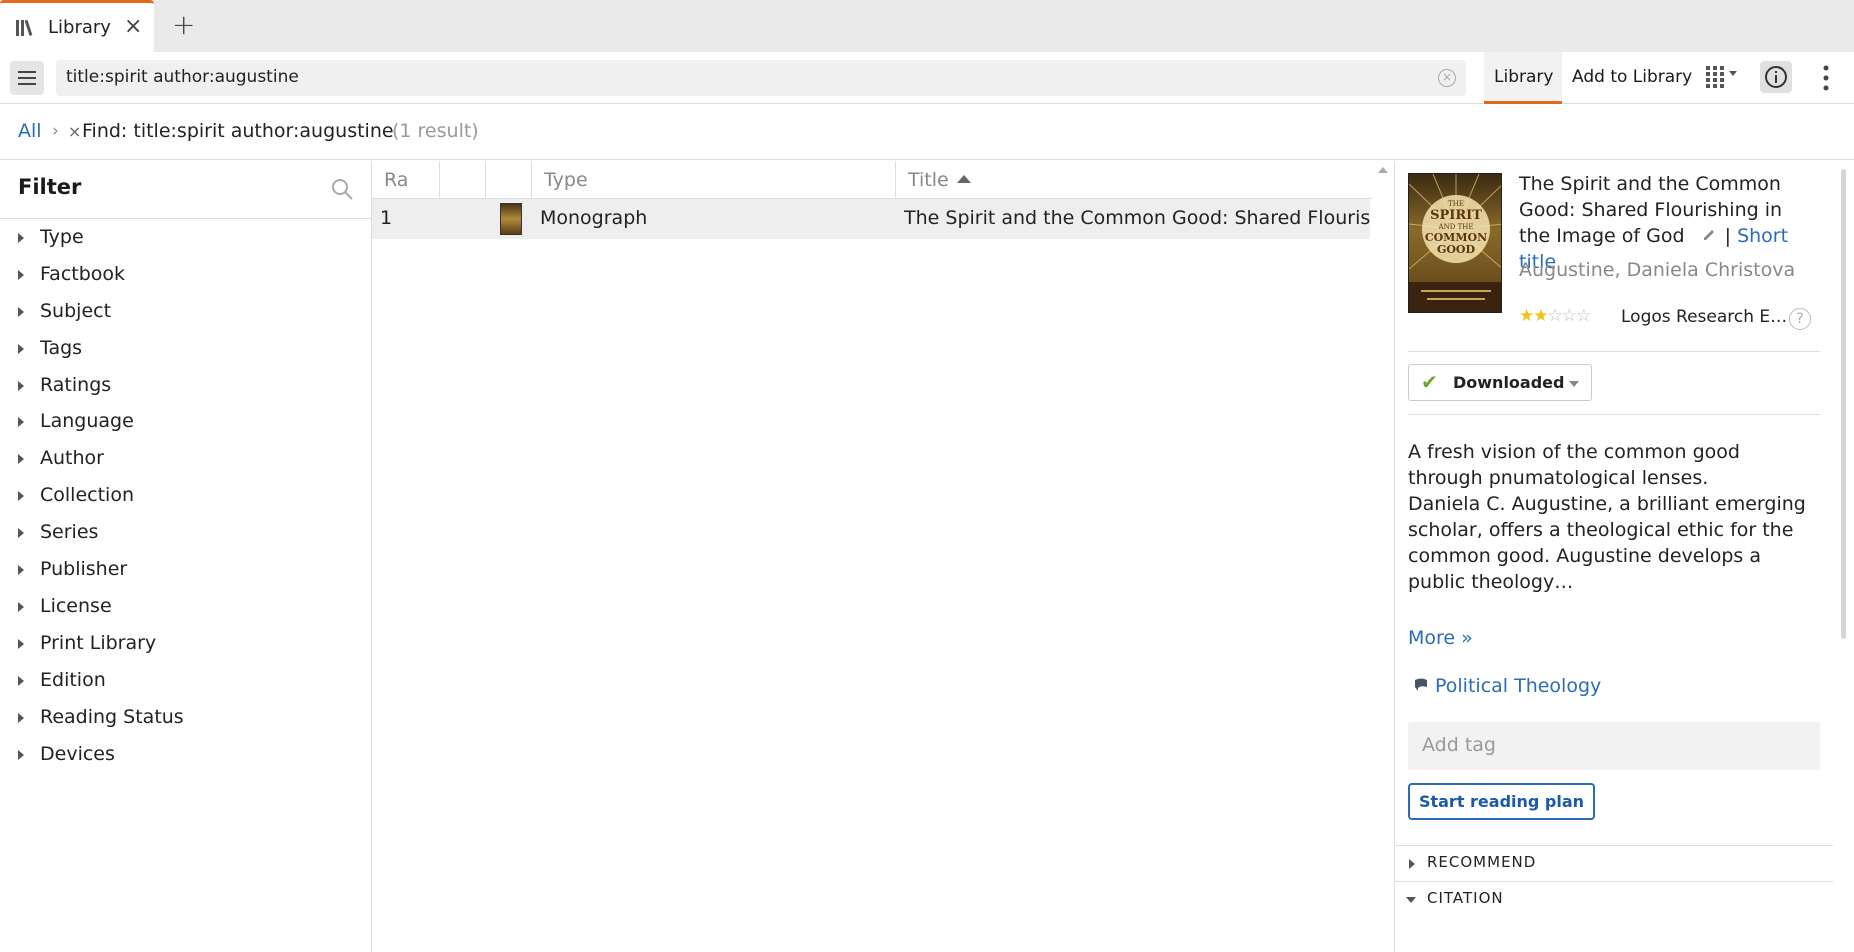 The height and width of the screenshot is (952, 1854). Describe the element at coordinates (435, 131) in the screenshot. I see `result-count: (1 result)` at that location.